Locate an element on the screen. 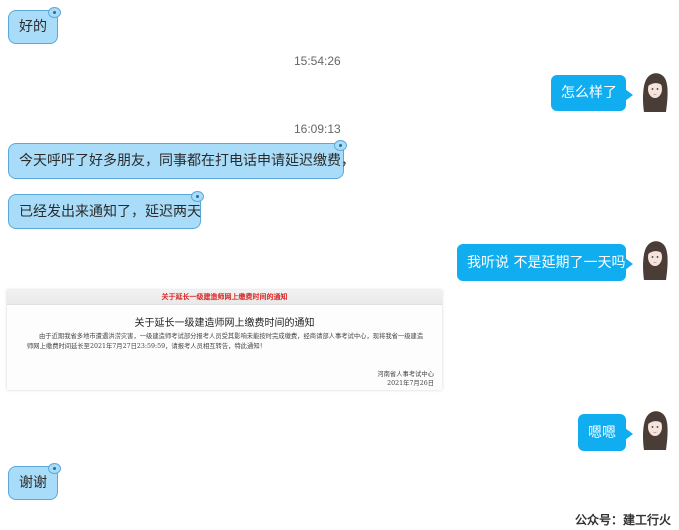 The image size is (679, 530). timestamp: 16:09:13 is located at coordinates (317, 129).